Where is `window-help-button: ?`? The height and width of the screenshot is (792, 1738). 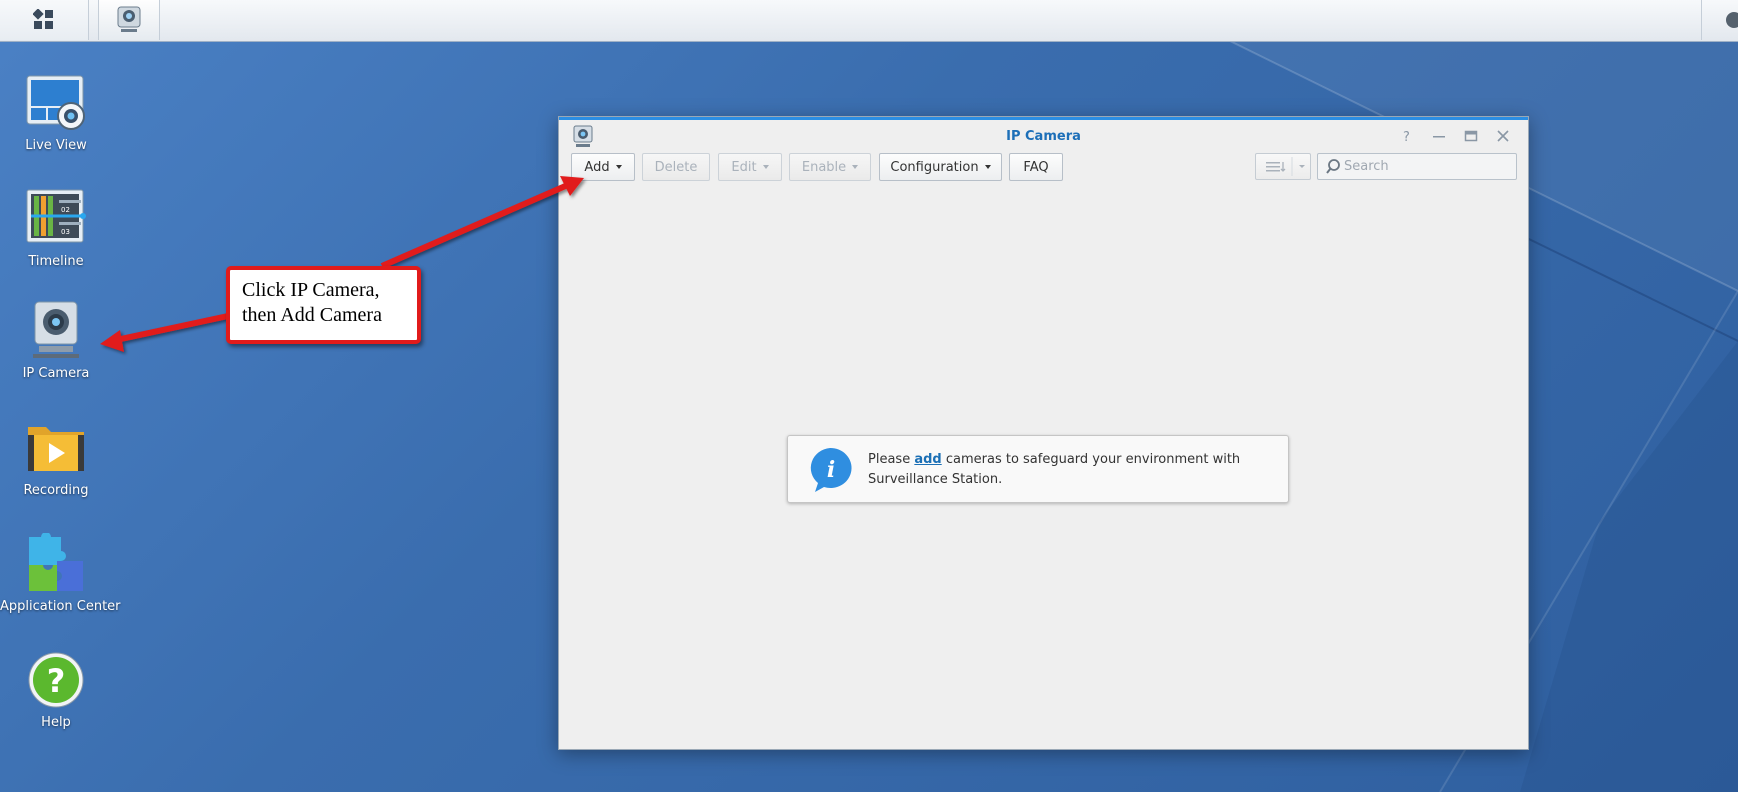
window-help-button: ? is located at coordinates (1407, 136).